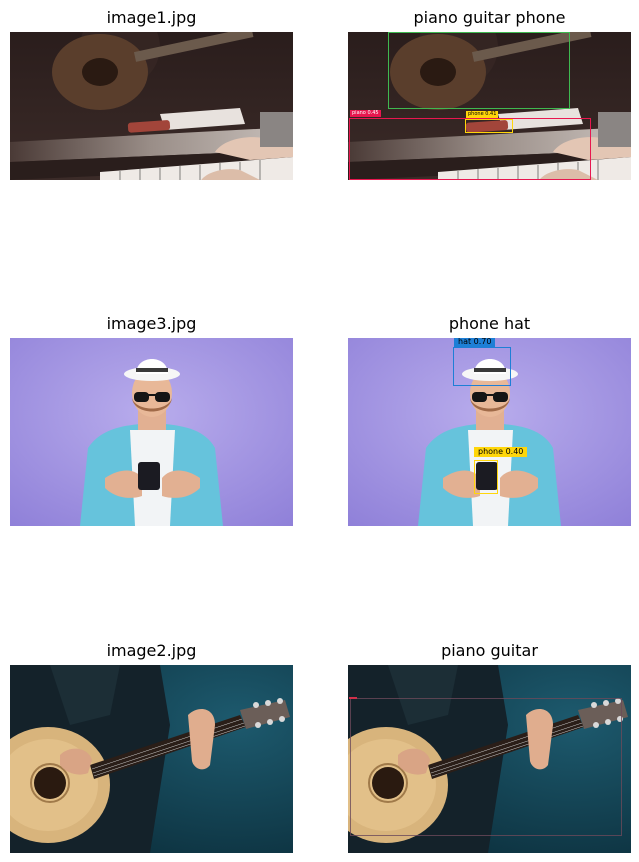 This screenshot has width=639, height=862. I want to click on phone-label: phone 0.40, so click(501, 452).